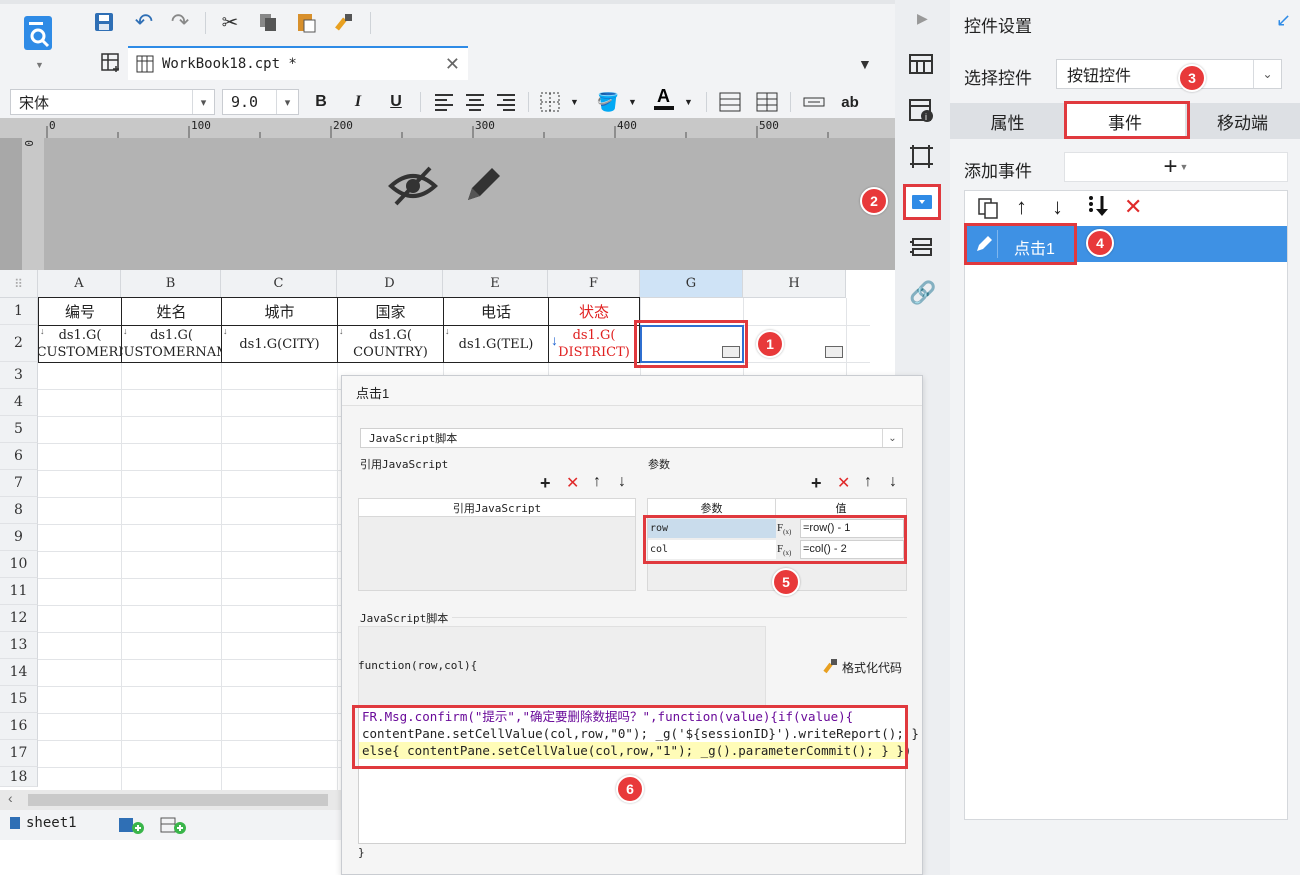 The image size is (1300, 875). I want to click on move-down-icon: ↓, so click(1057, 207).